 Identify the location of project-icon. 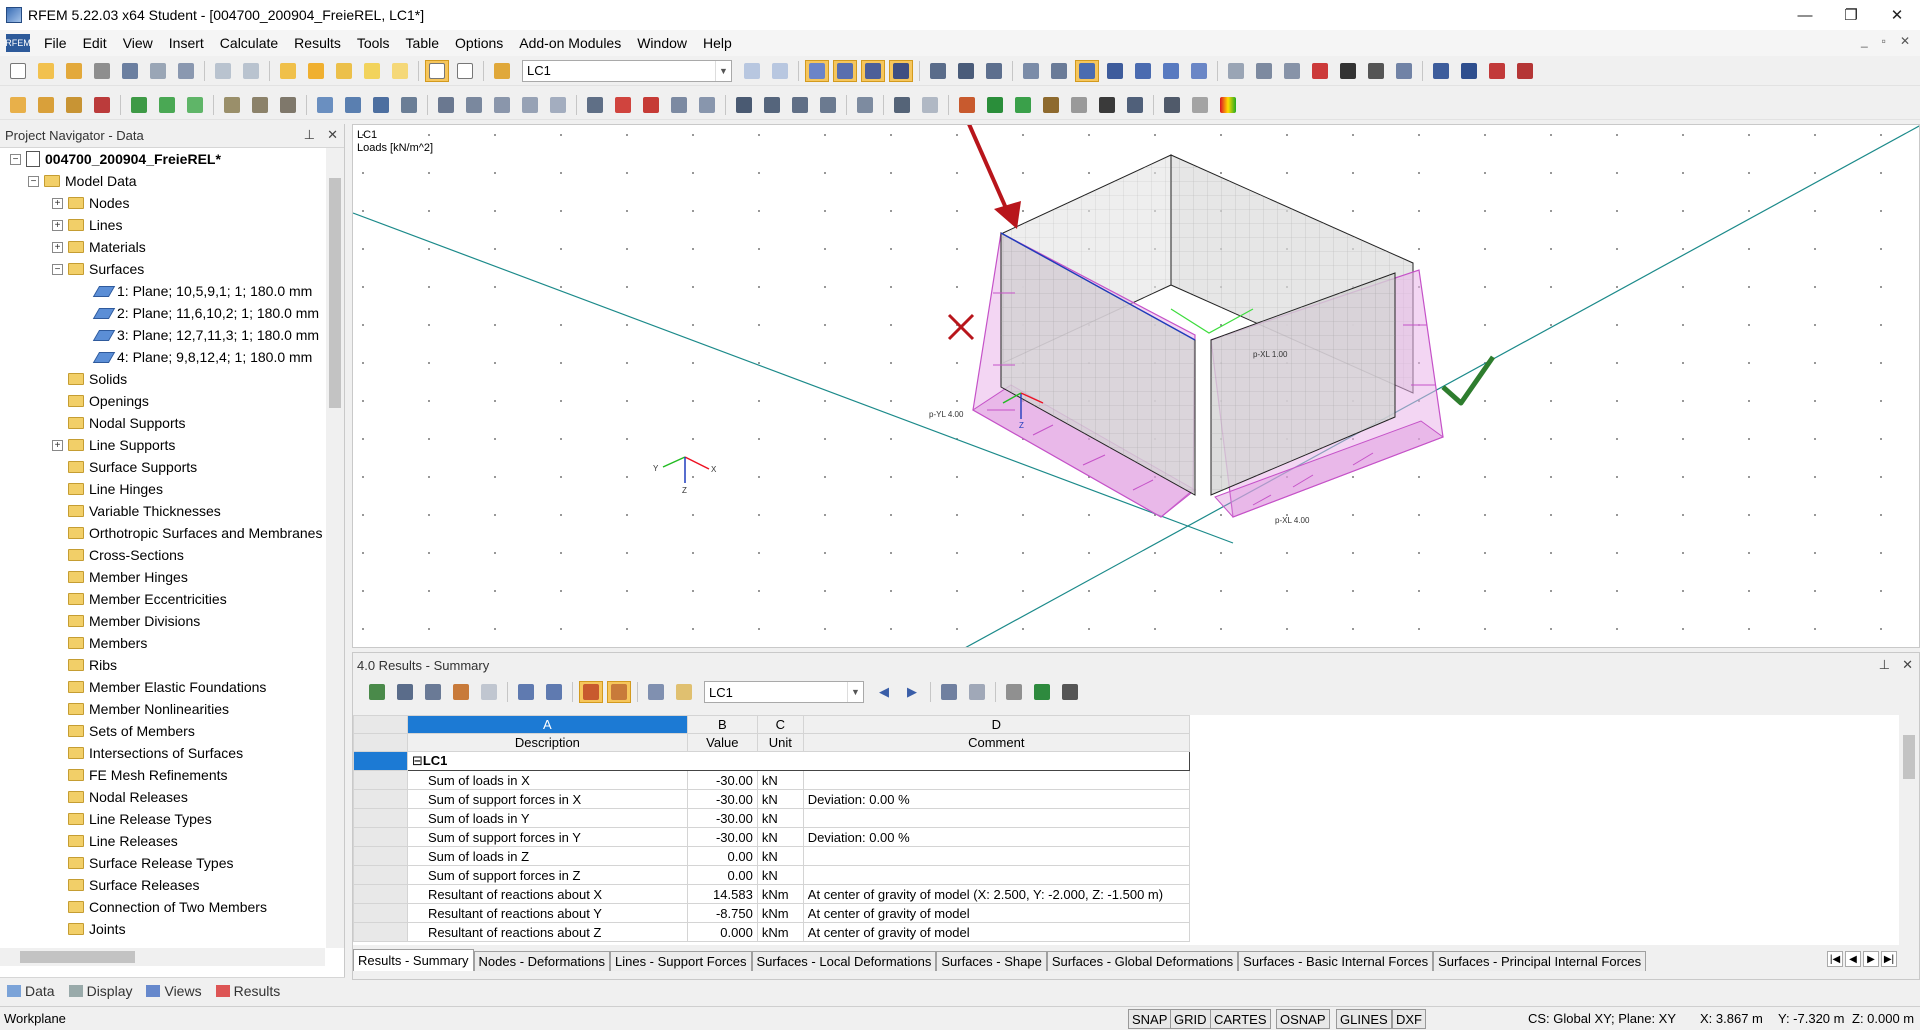
(558, 105).